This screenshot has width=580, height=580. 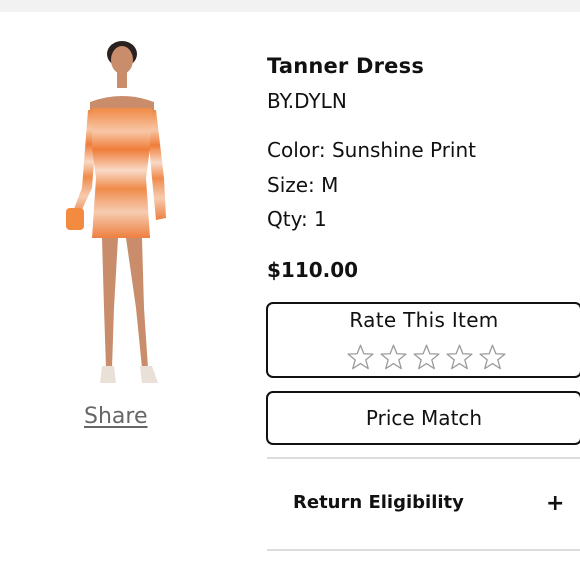 What do you see at coordinates (423, 340) in the screenshot?
I see `rate-item-panel: Rate This Item` at bounding box center [423, 340].